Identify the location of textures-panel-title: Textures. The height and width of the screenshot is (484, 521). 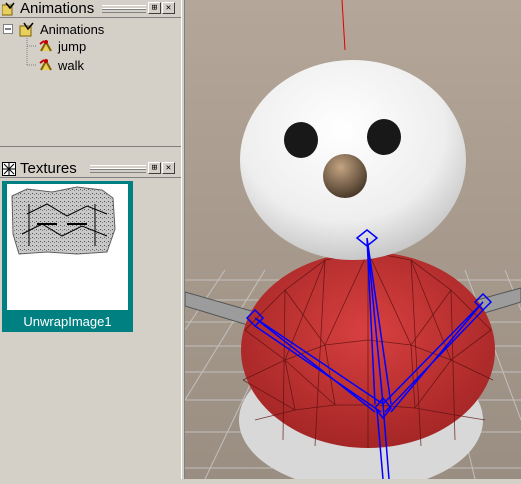
(48, 168).